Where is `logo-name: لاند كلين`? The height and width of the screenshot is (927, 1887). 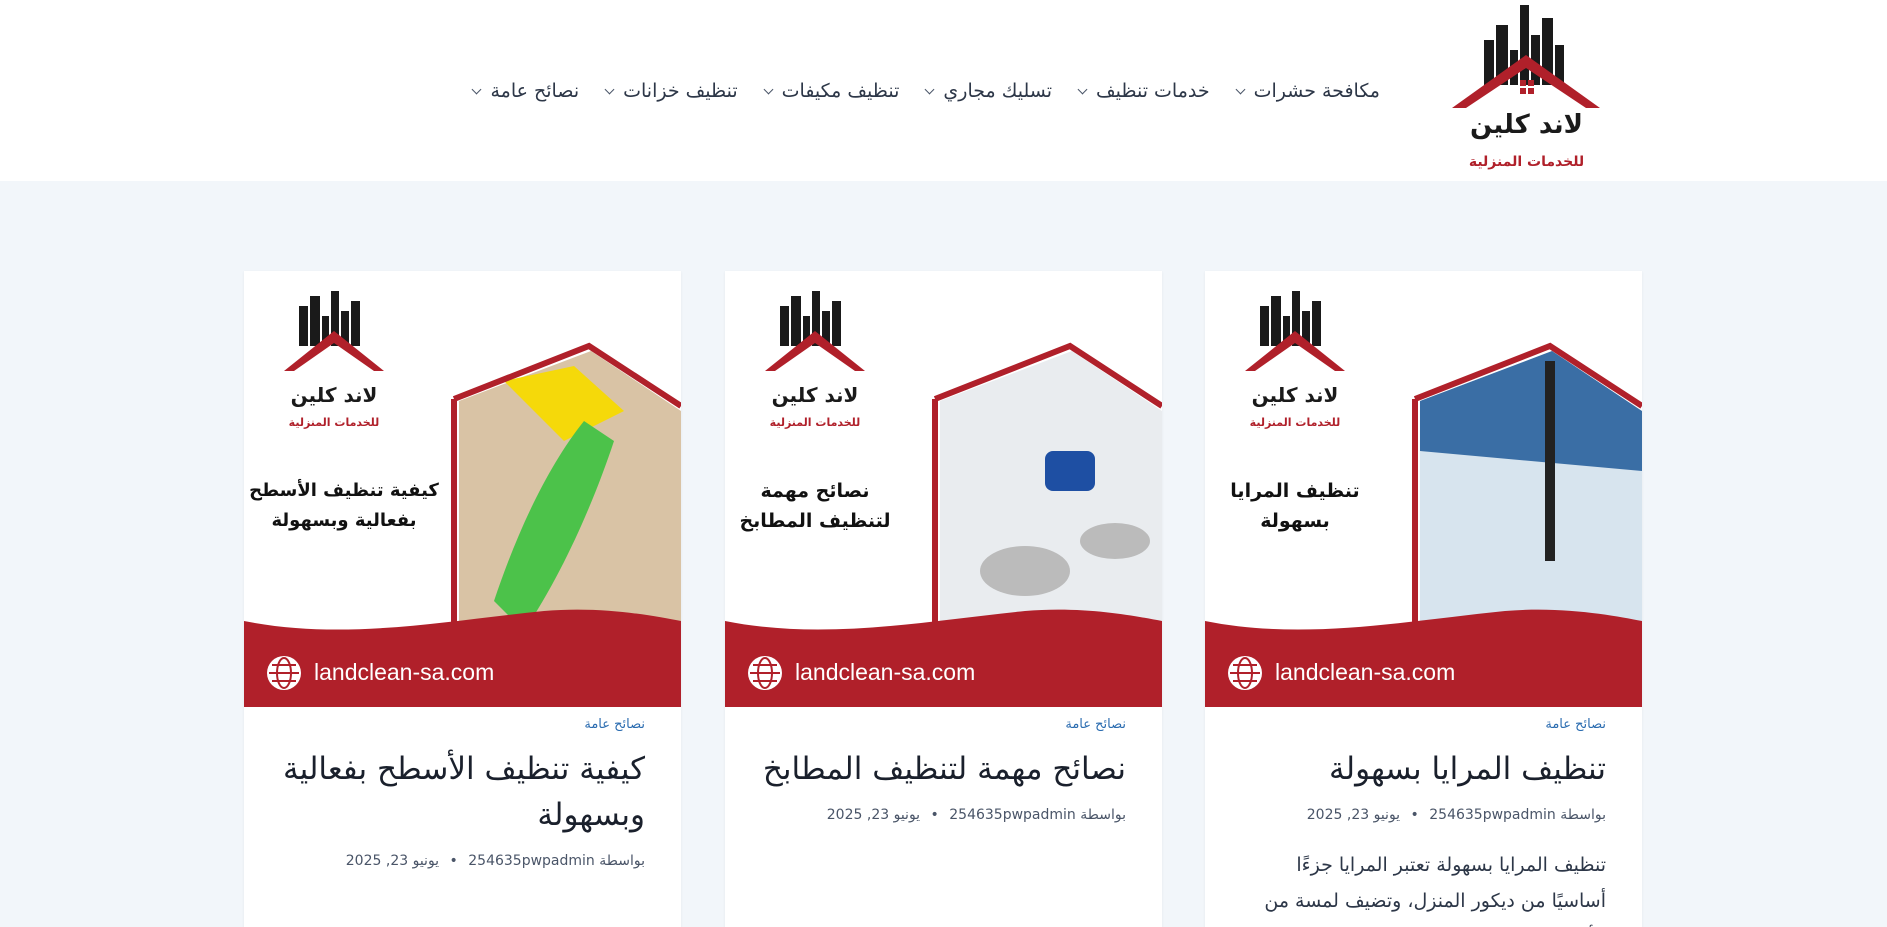
logo-name: لاند كلين is located at coordinates (1527, 125).